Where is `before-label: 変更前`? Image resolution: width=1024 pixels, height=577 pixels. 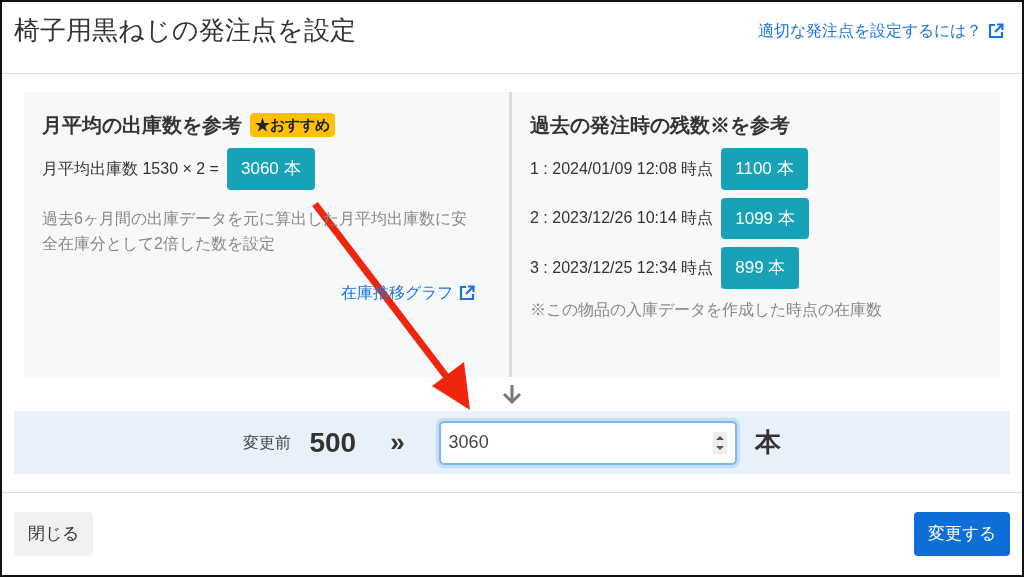 before-label: 変更前 is located at coordinates (267, 442).